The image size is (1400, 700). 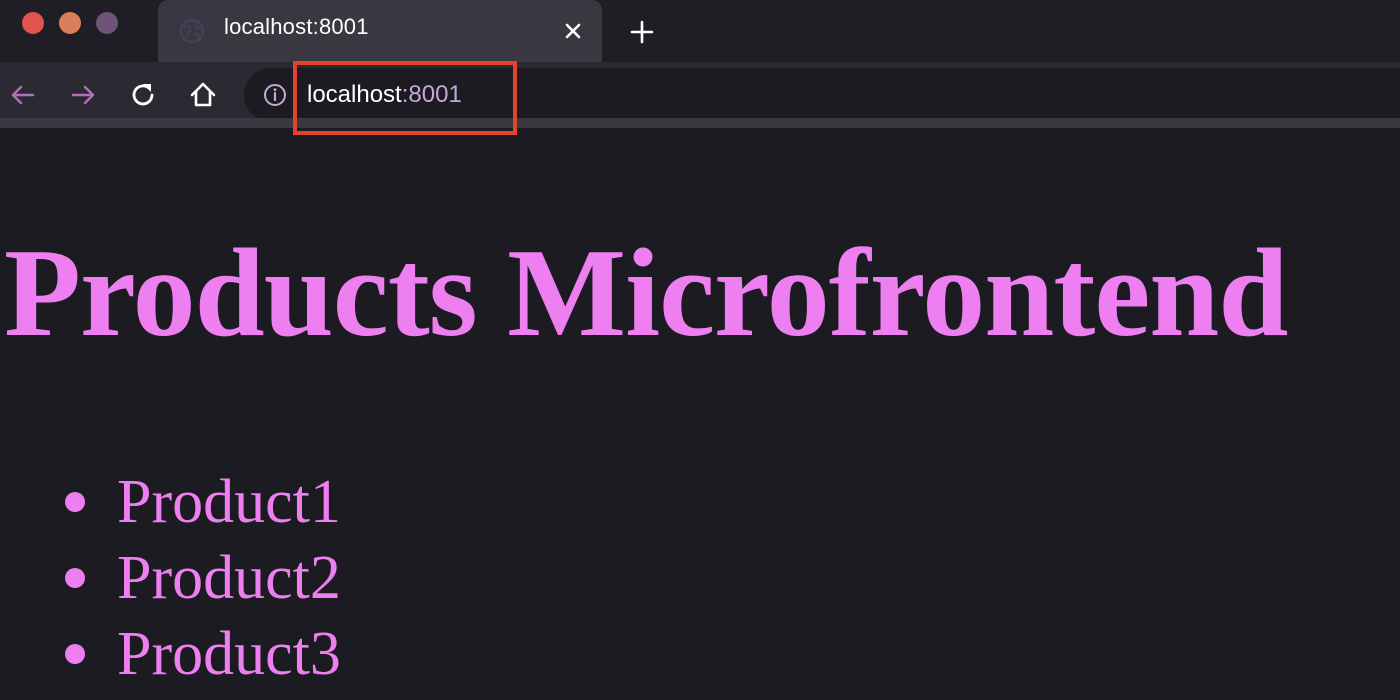 What do you see at coordinates (573, 31) in the screenshot?
I see `close-icon` at bounding box center [573, 31].